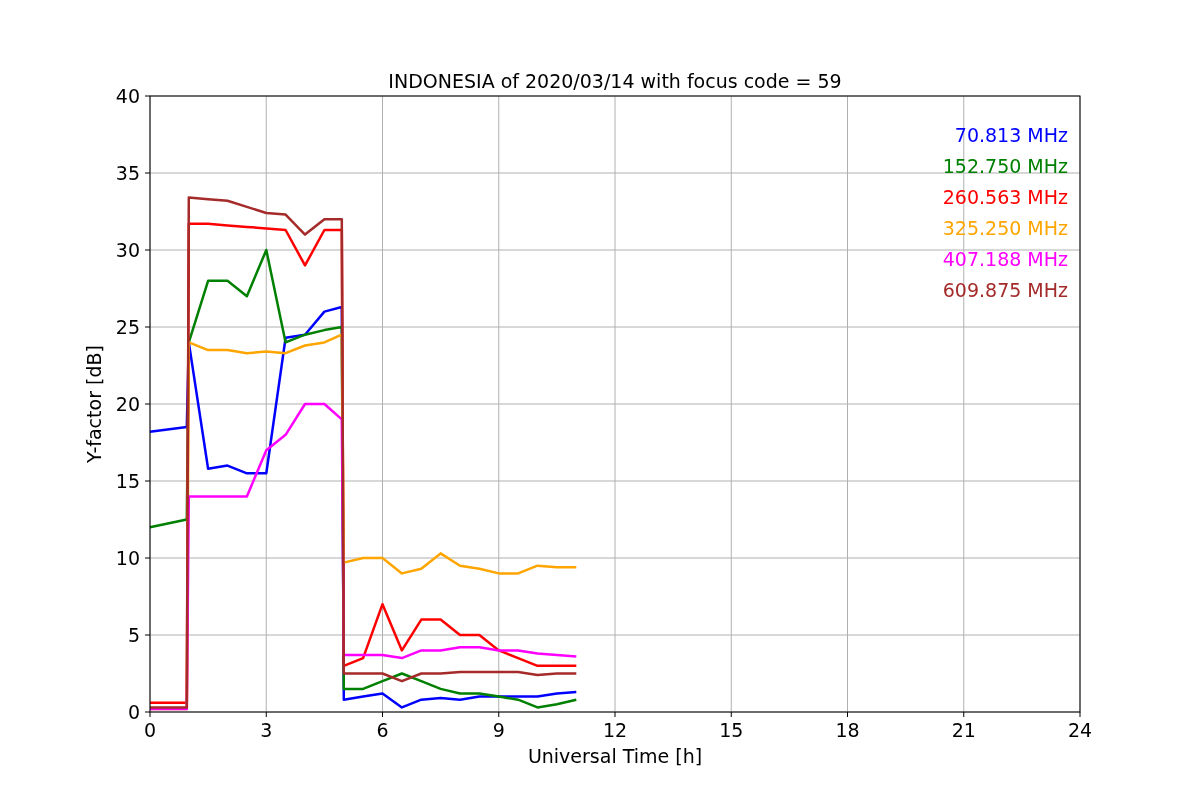 This screenshot has height=800, width=1200. I want to click on tick-label: 3, so click(266, 730).